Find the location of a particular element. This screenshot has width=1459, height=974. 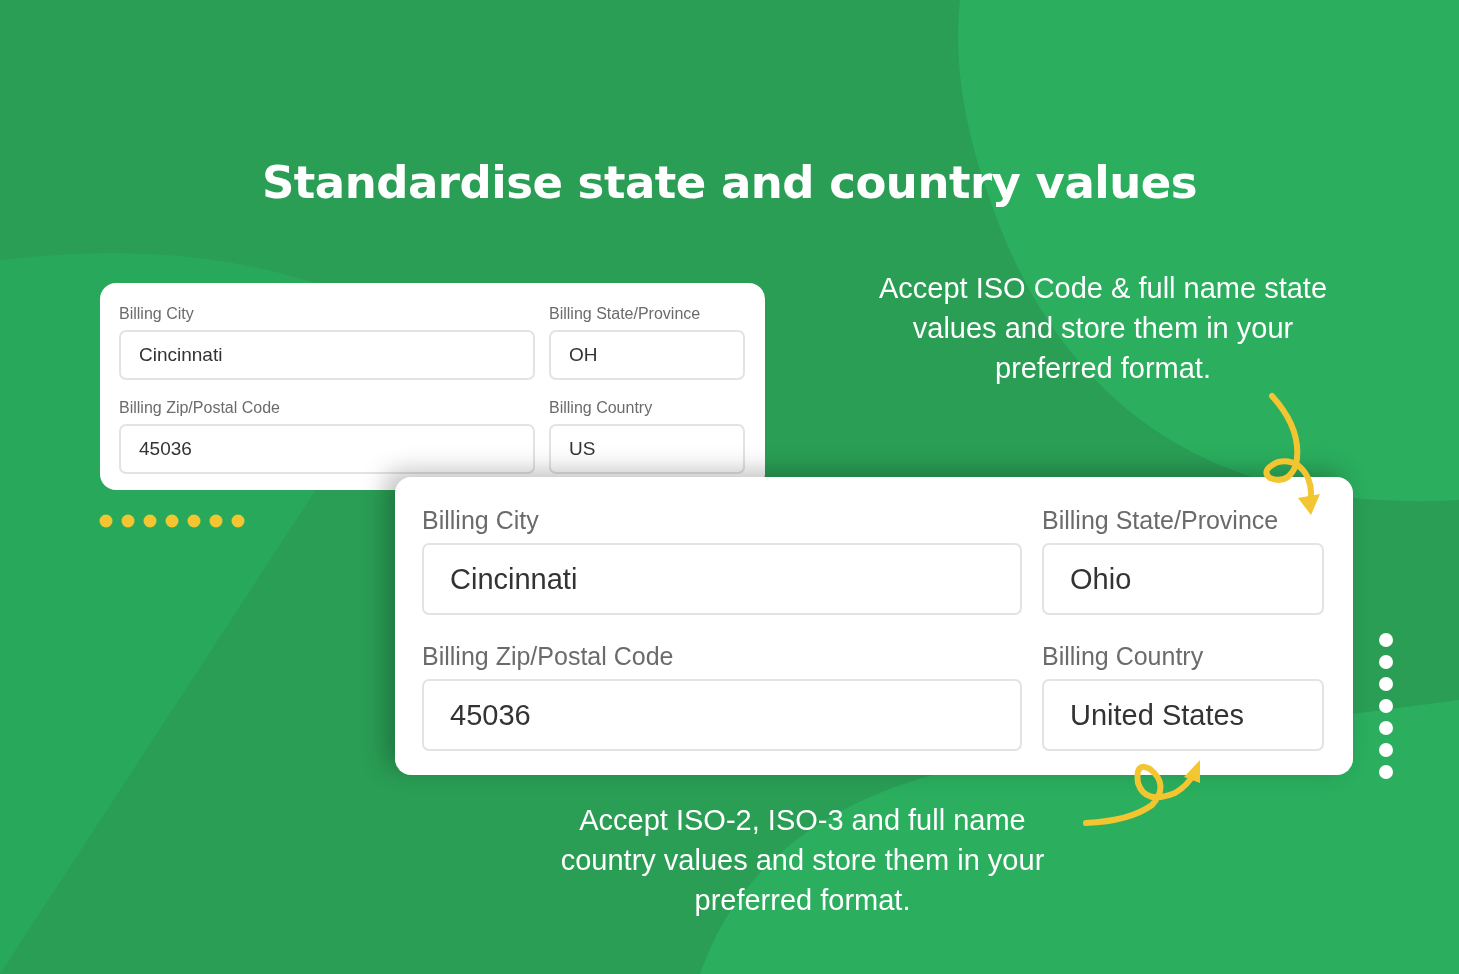

text-field: United States is located at coordinates (1183, 715).